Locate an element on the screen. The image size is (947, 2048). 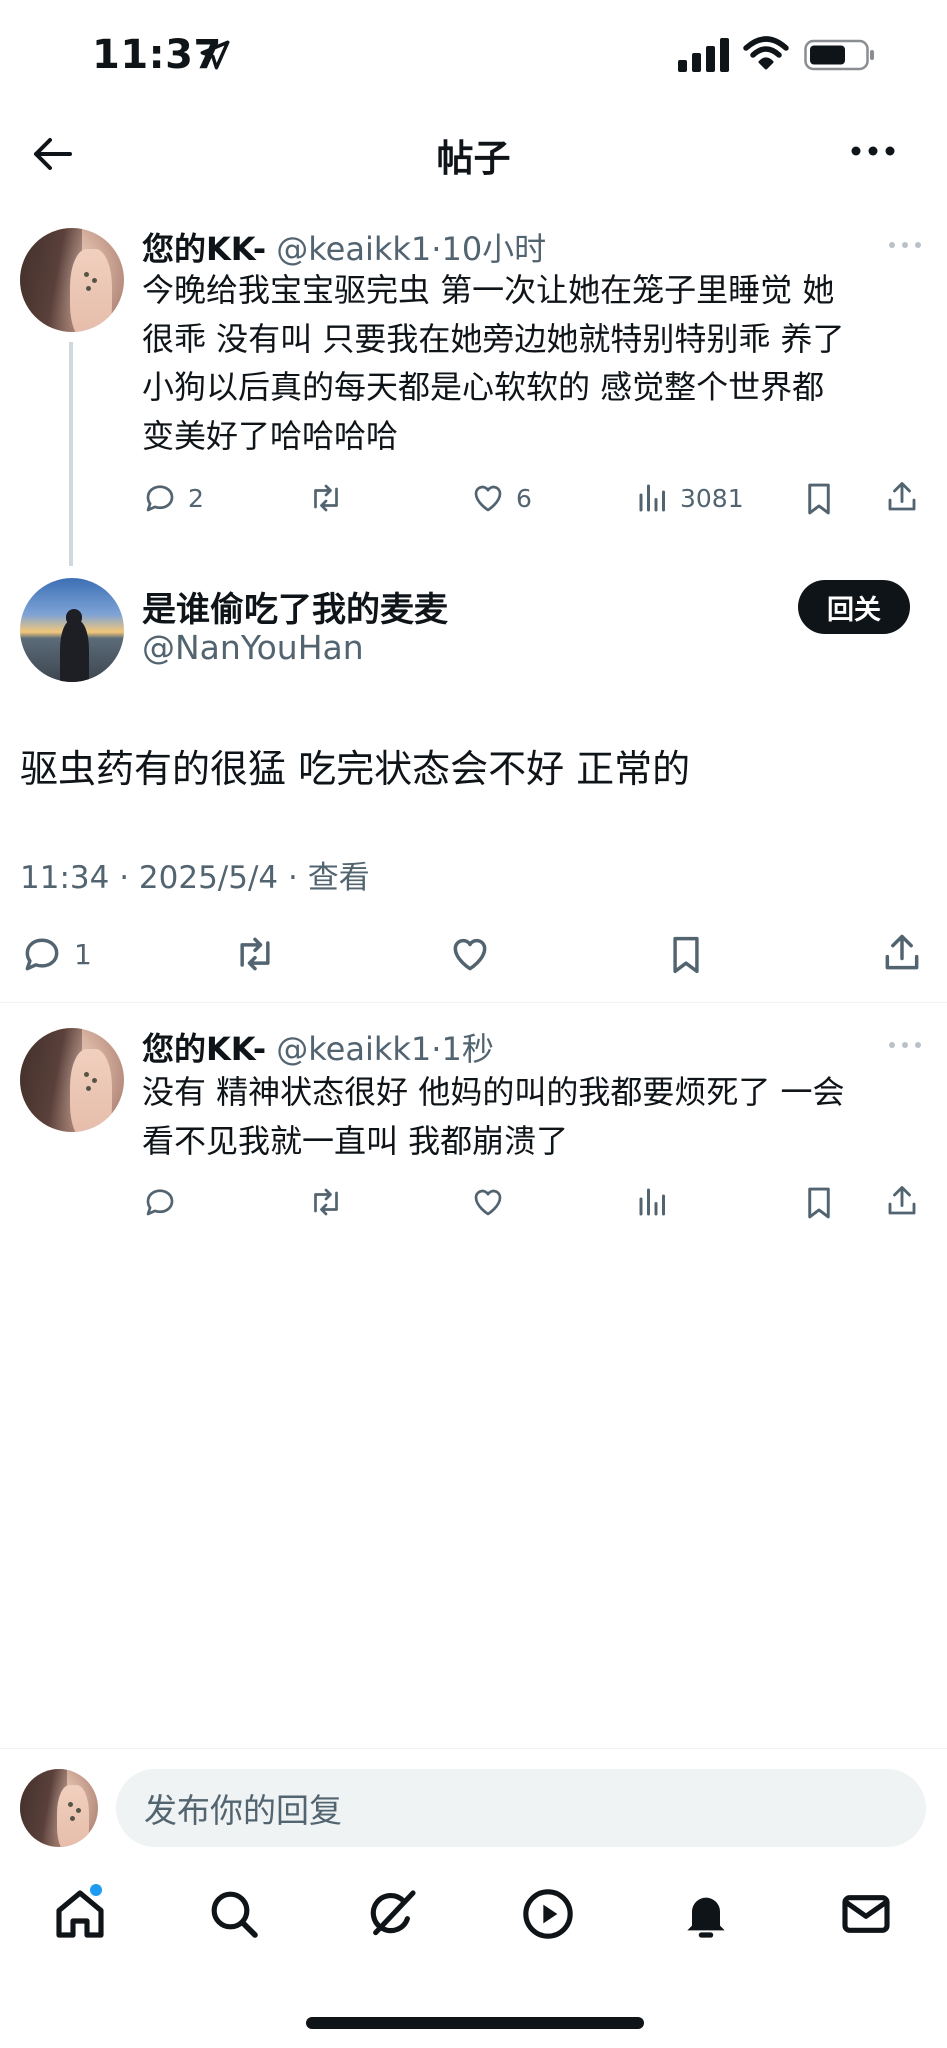
tweet-time: 10小时 is located at coordinates (494, 249).